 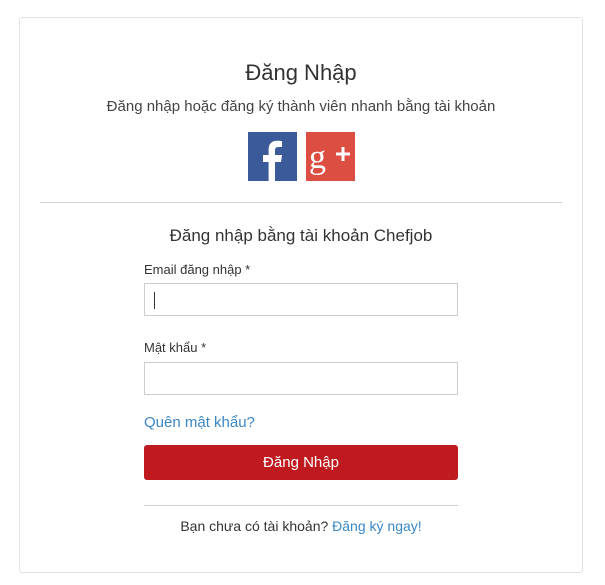 I want to click on email-label: Email đăng nhập *, so click(x=197, y=269).